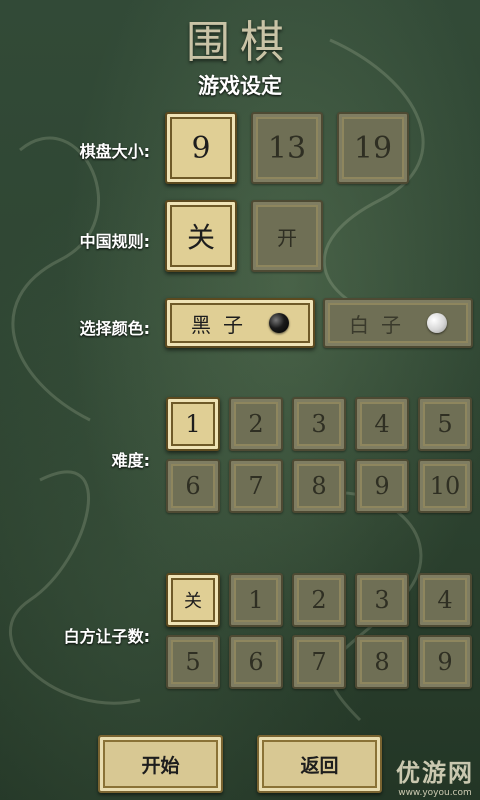  What do you see at coordinates (287, 148) in the screenshot?
I see `board-size-13-button: 13` at bounding box center [287, 148].